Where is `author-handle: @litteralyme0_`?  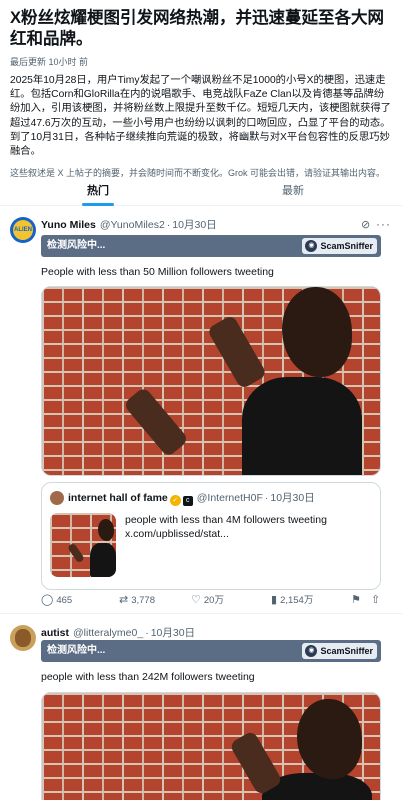 author-handle: @litteralyme0_ is located at coordinates (108, 633).